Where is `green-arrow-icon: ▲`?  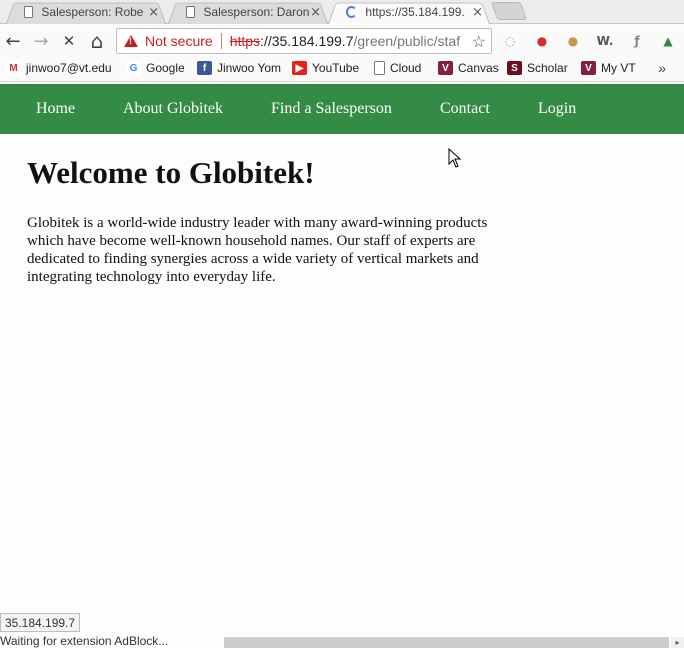
green-arrow-icon: ▲ is located at coordinates (668, 41).